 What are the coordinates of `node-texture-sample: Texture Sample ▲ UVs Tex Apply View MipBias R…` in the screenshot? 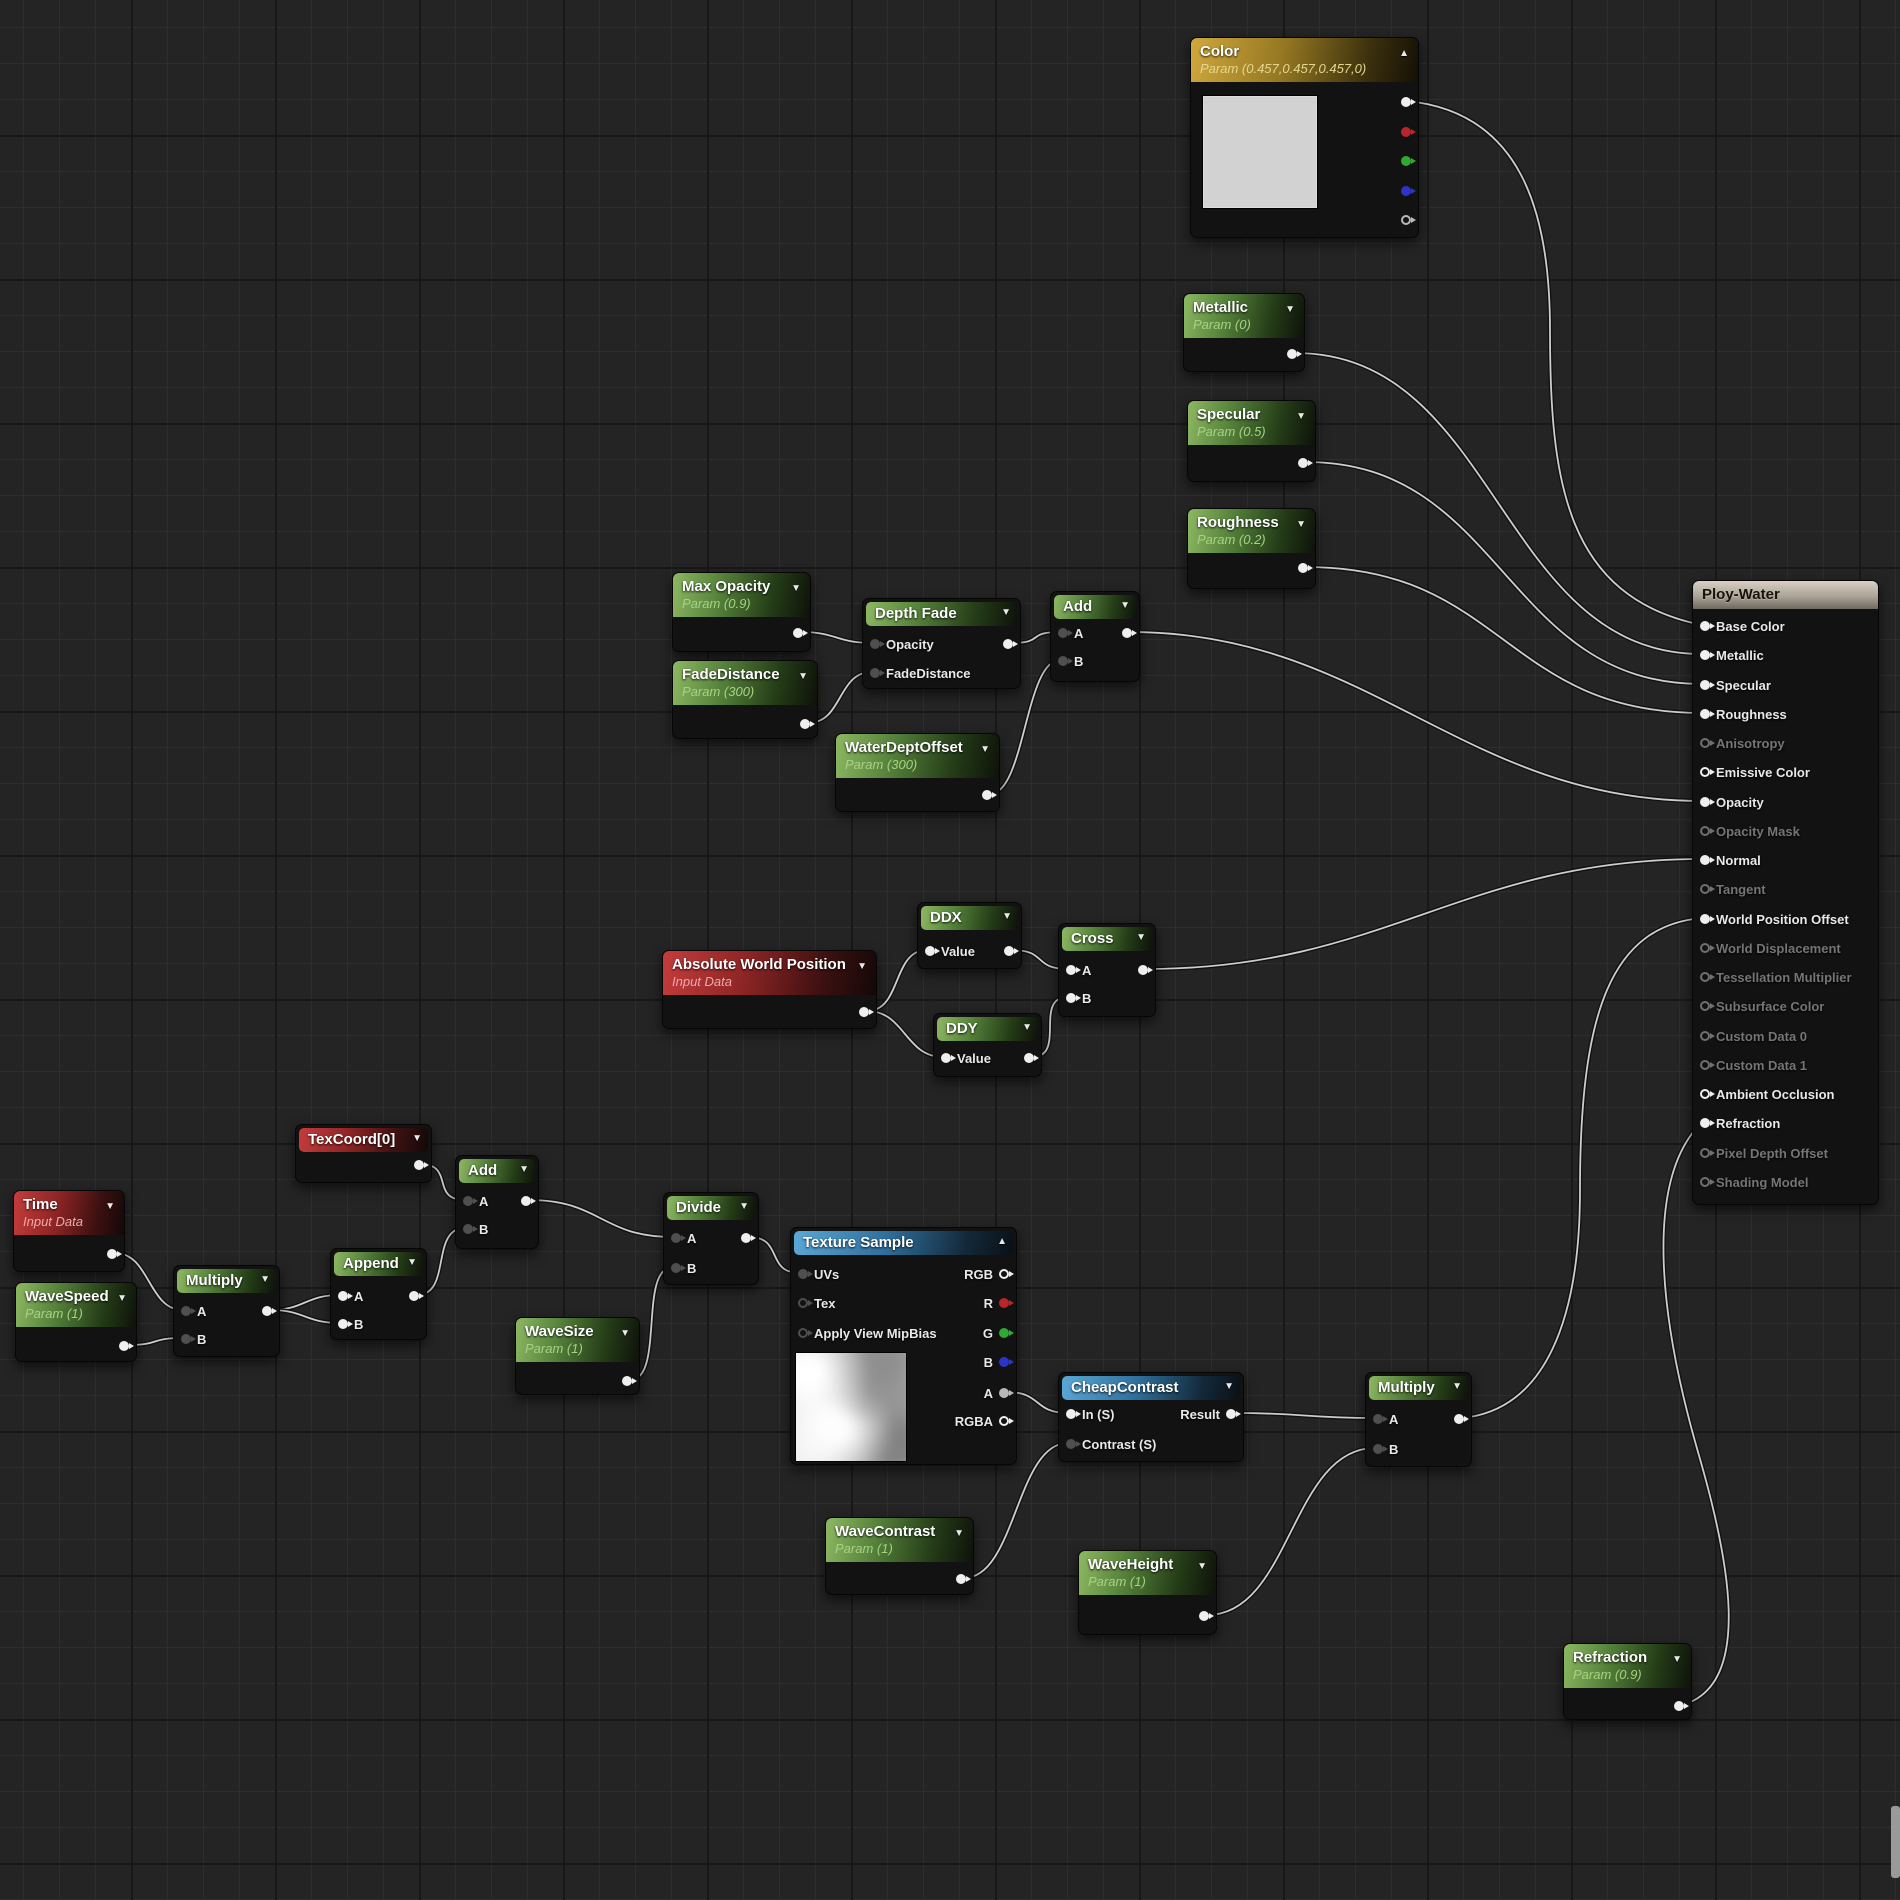 It's located at (903, 1346).